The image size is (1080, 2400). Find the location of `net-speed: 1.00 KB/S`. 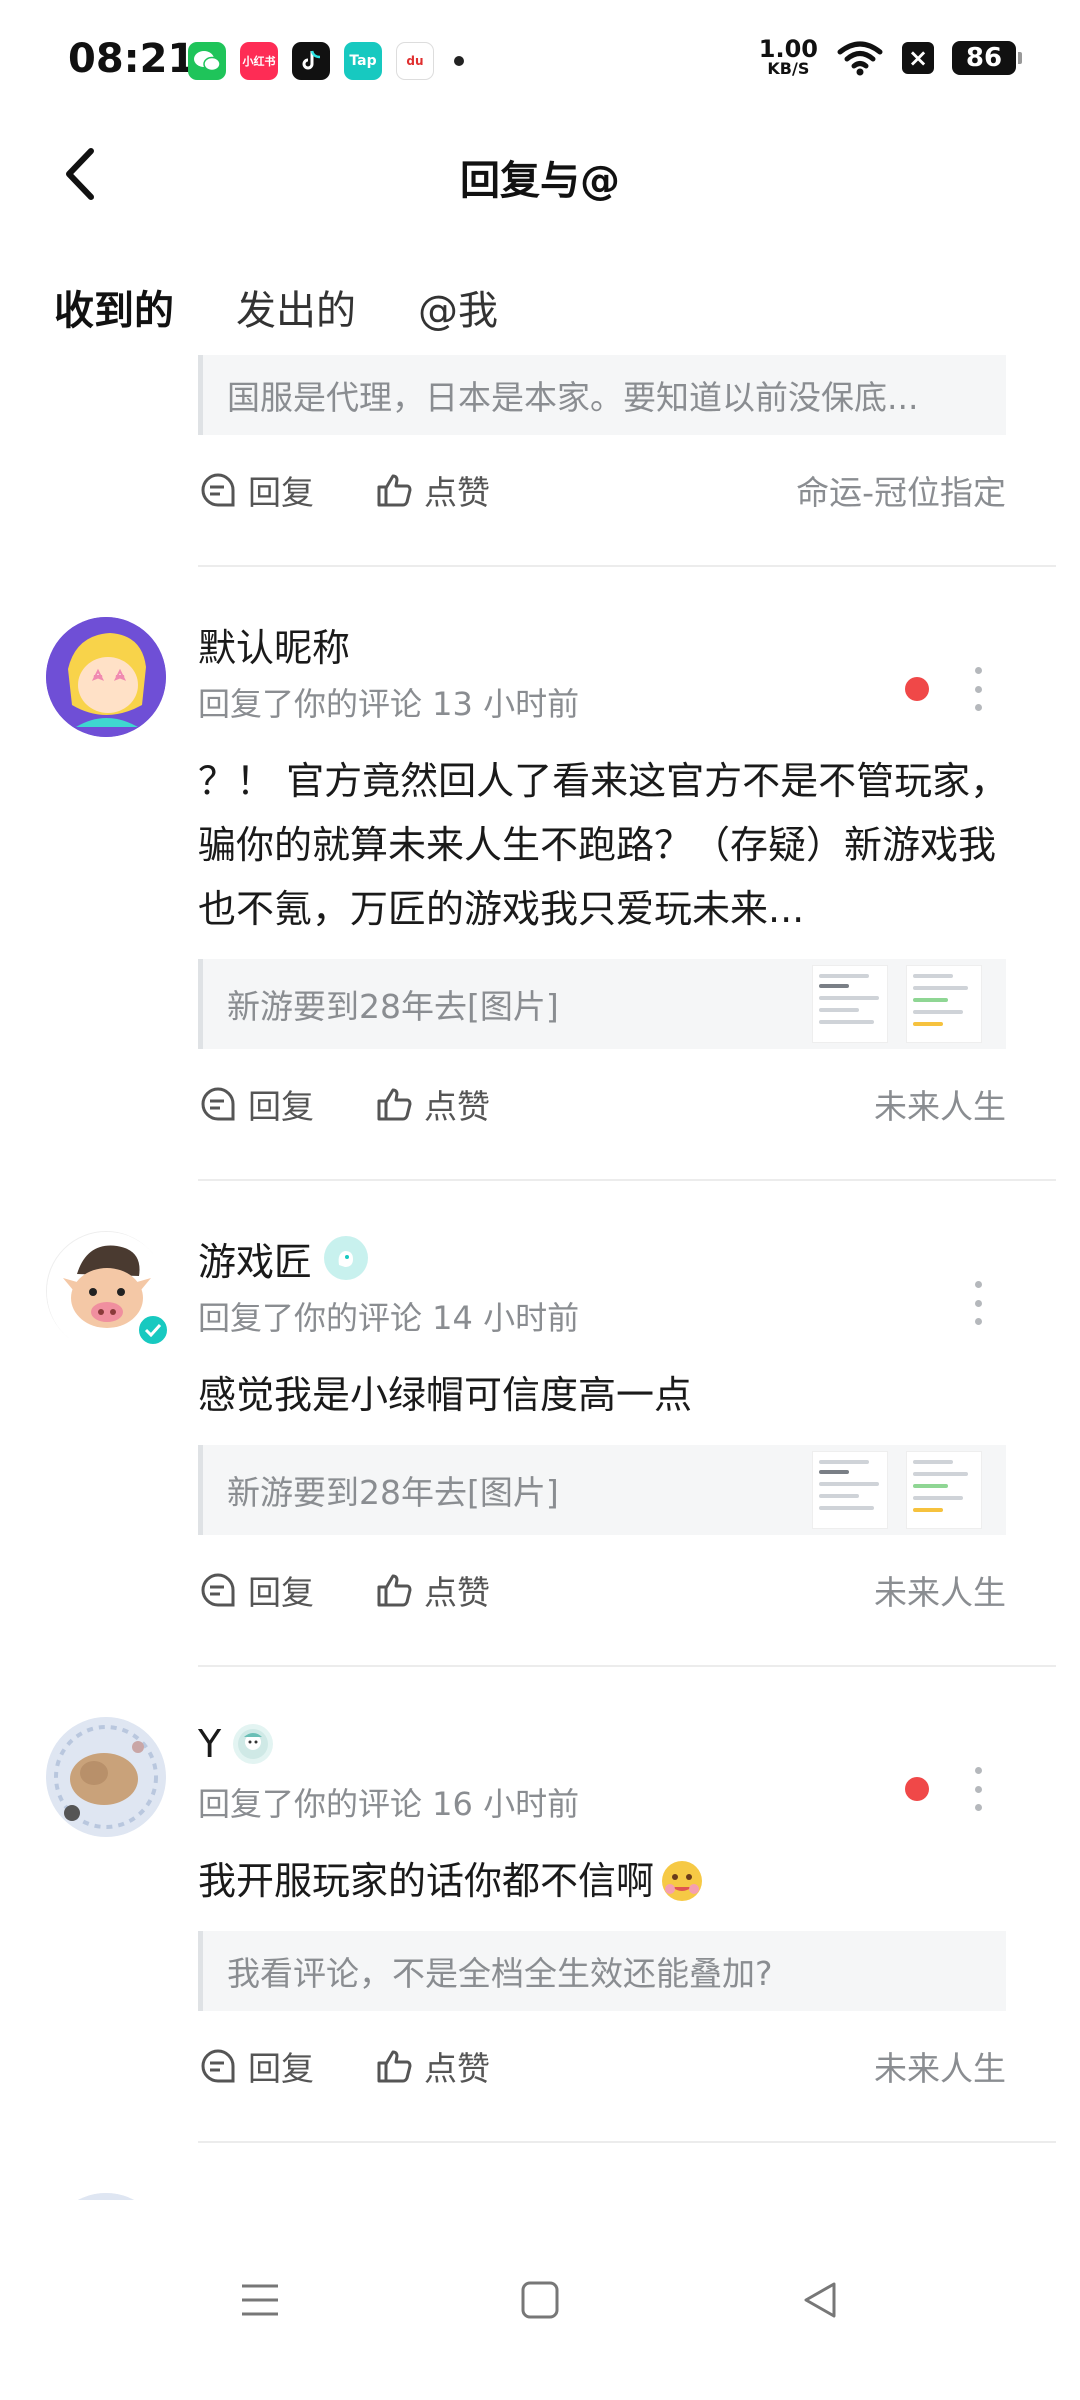

net-speed: 1.00 KB/S is located at coordinates (788, 56).